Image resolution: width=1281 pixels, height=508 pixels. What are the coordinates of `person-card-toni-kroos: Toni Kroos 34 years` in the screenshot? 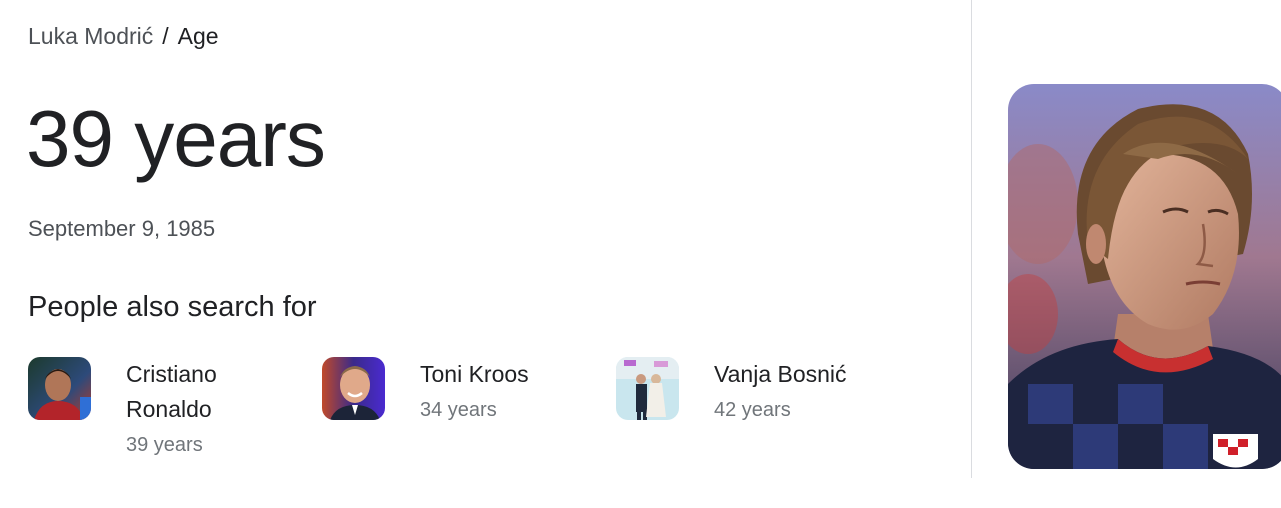 It's located at (447, 397).